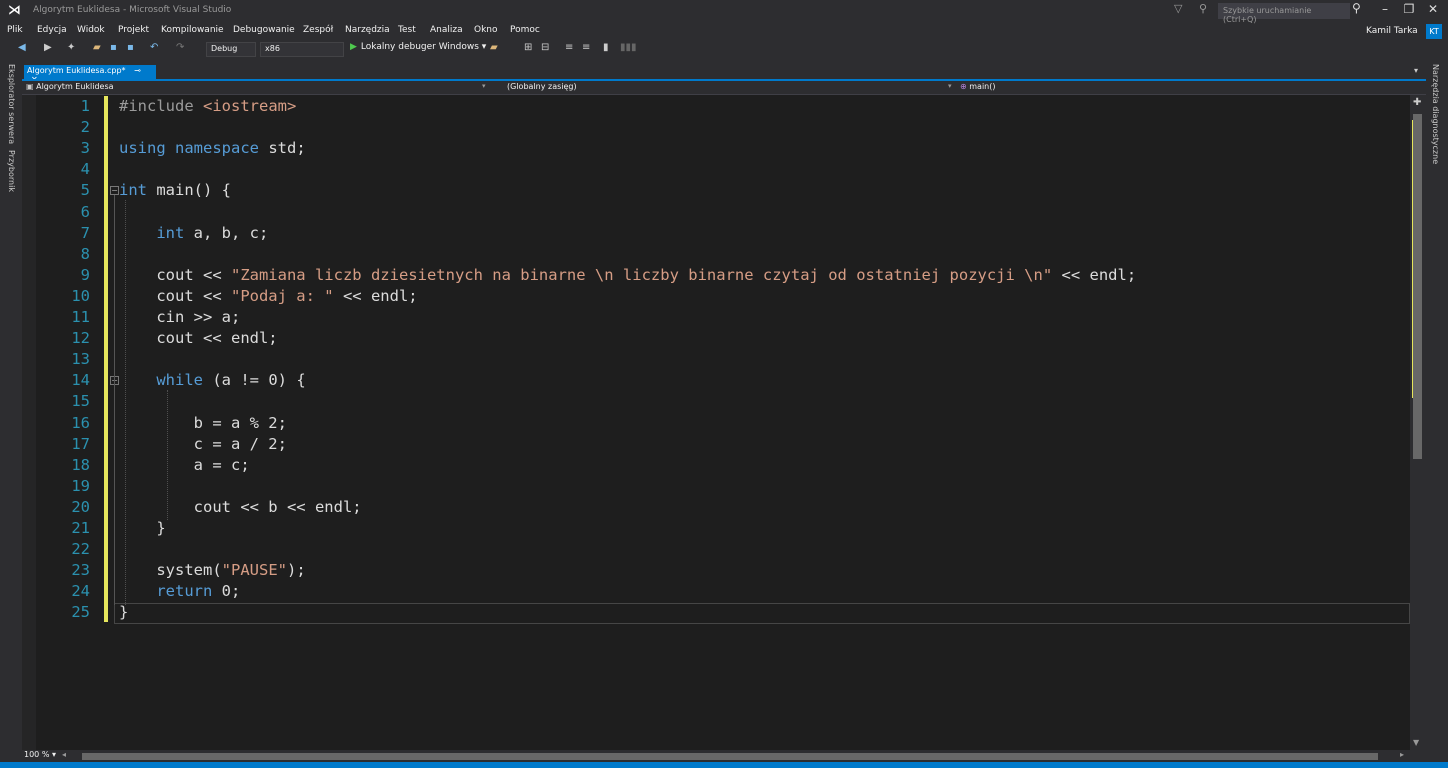 The height and width of the screenshot is (768, 1448). I want to click on split-editor-icon: ✚, so click(1417, 102).